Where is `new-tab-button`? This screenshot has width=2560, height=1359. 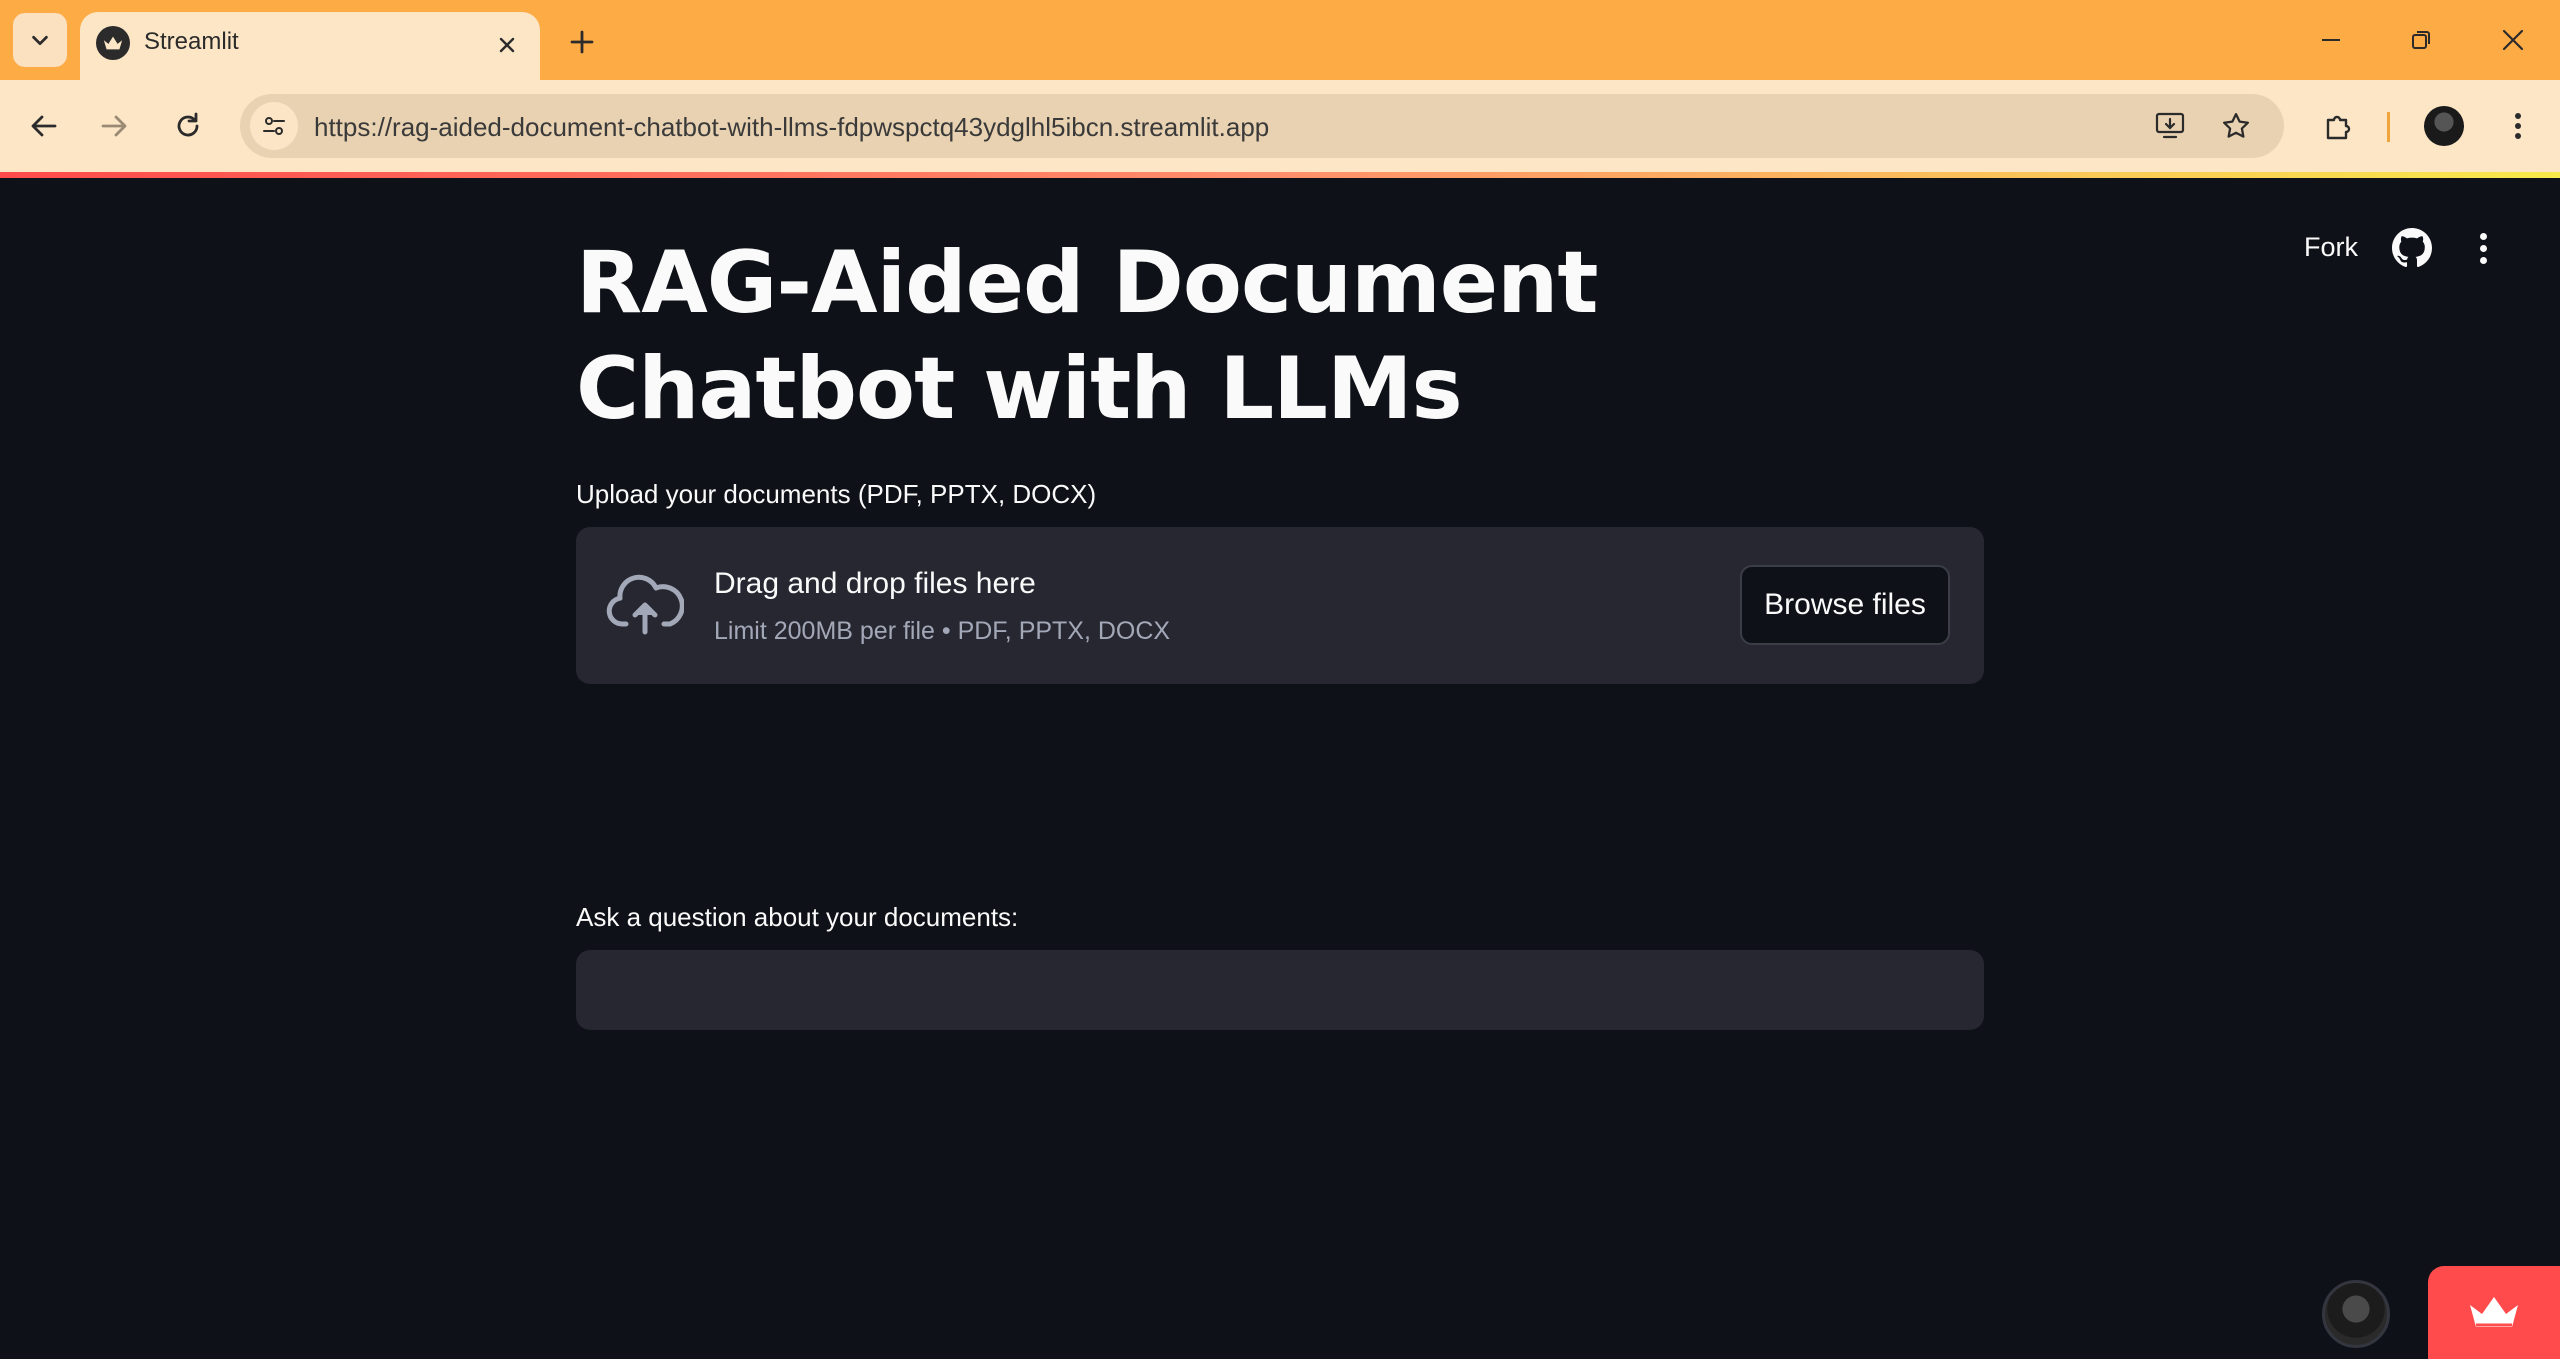
new-tab-button is located at coordinates (582, 42).